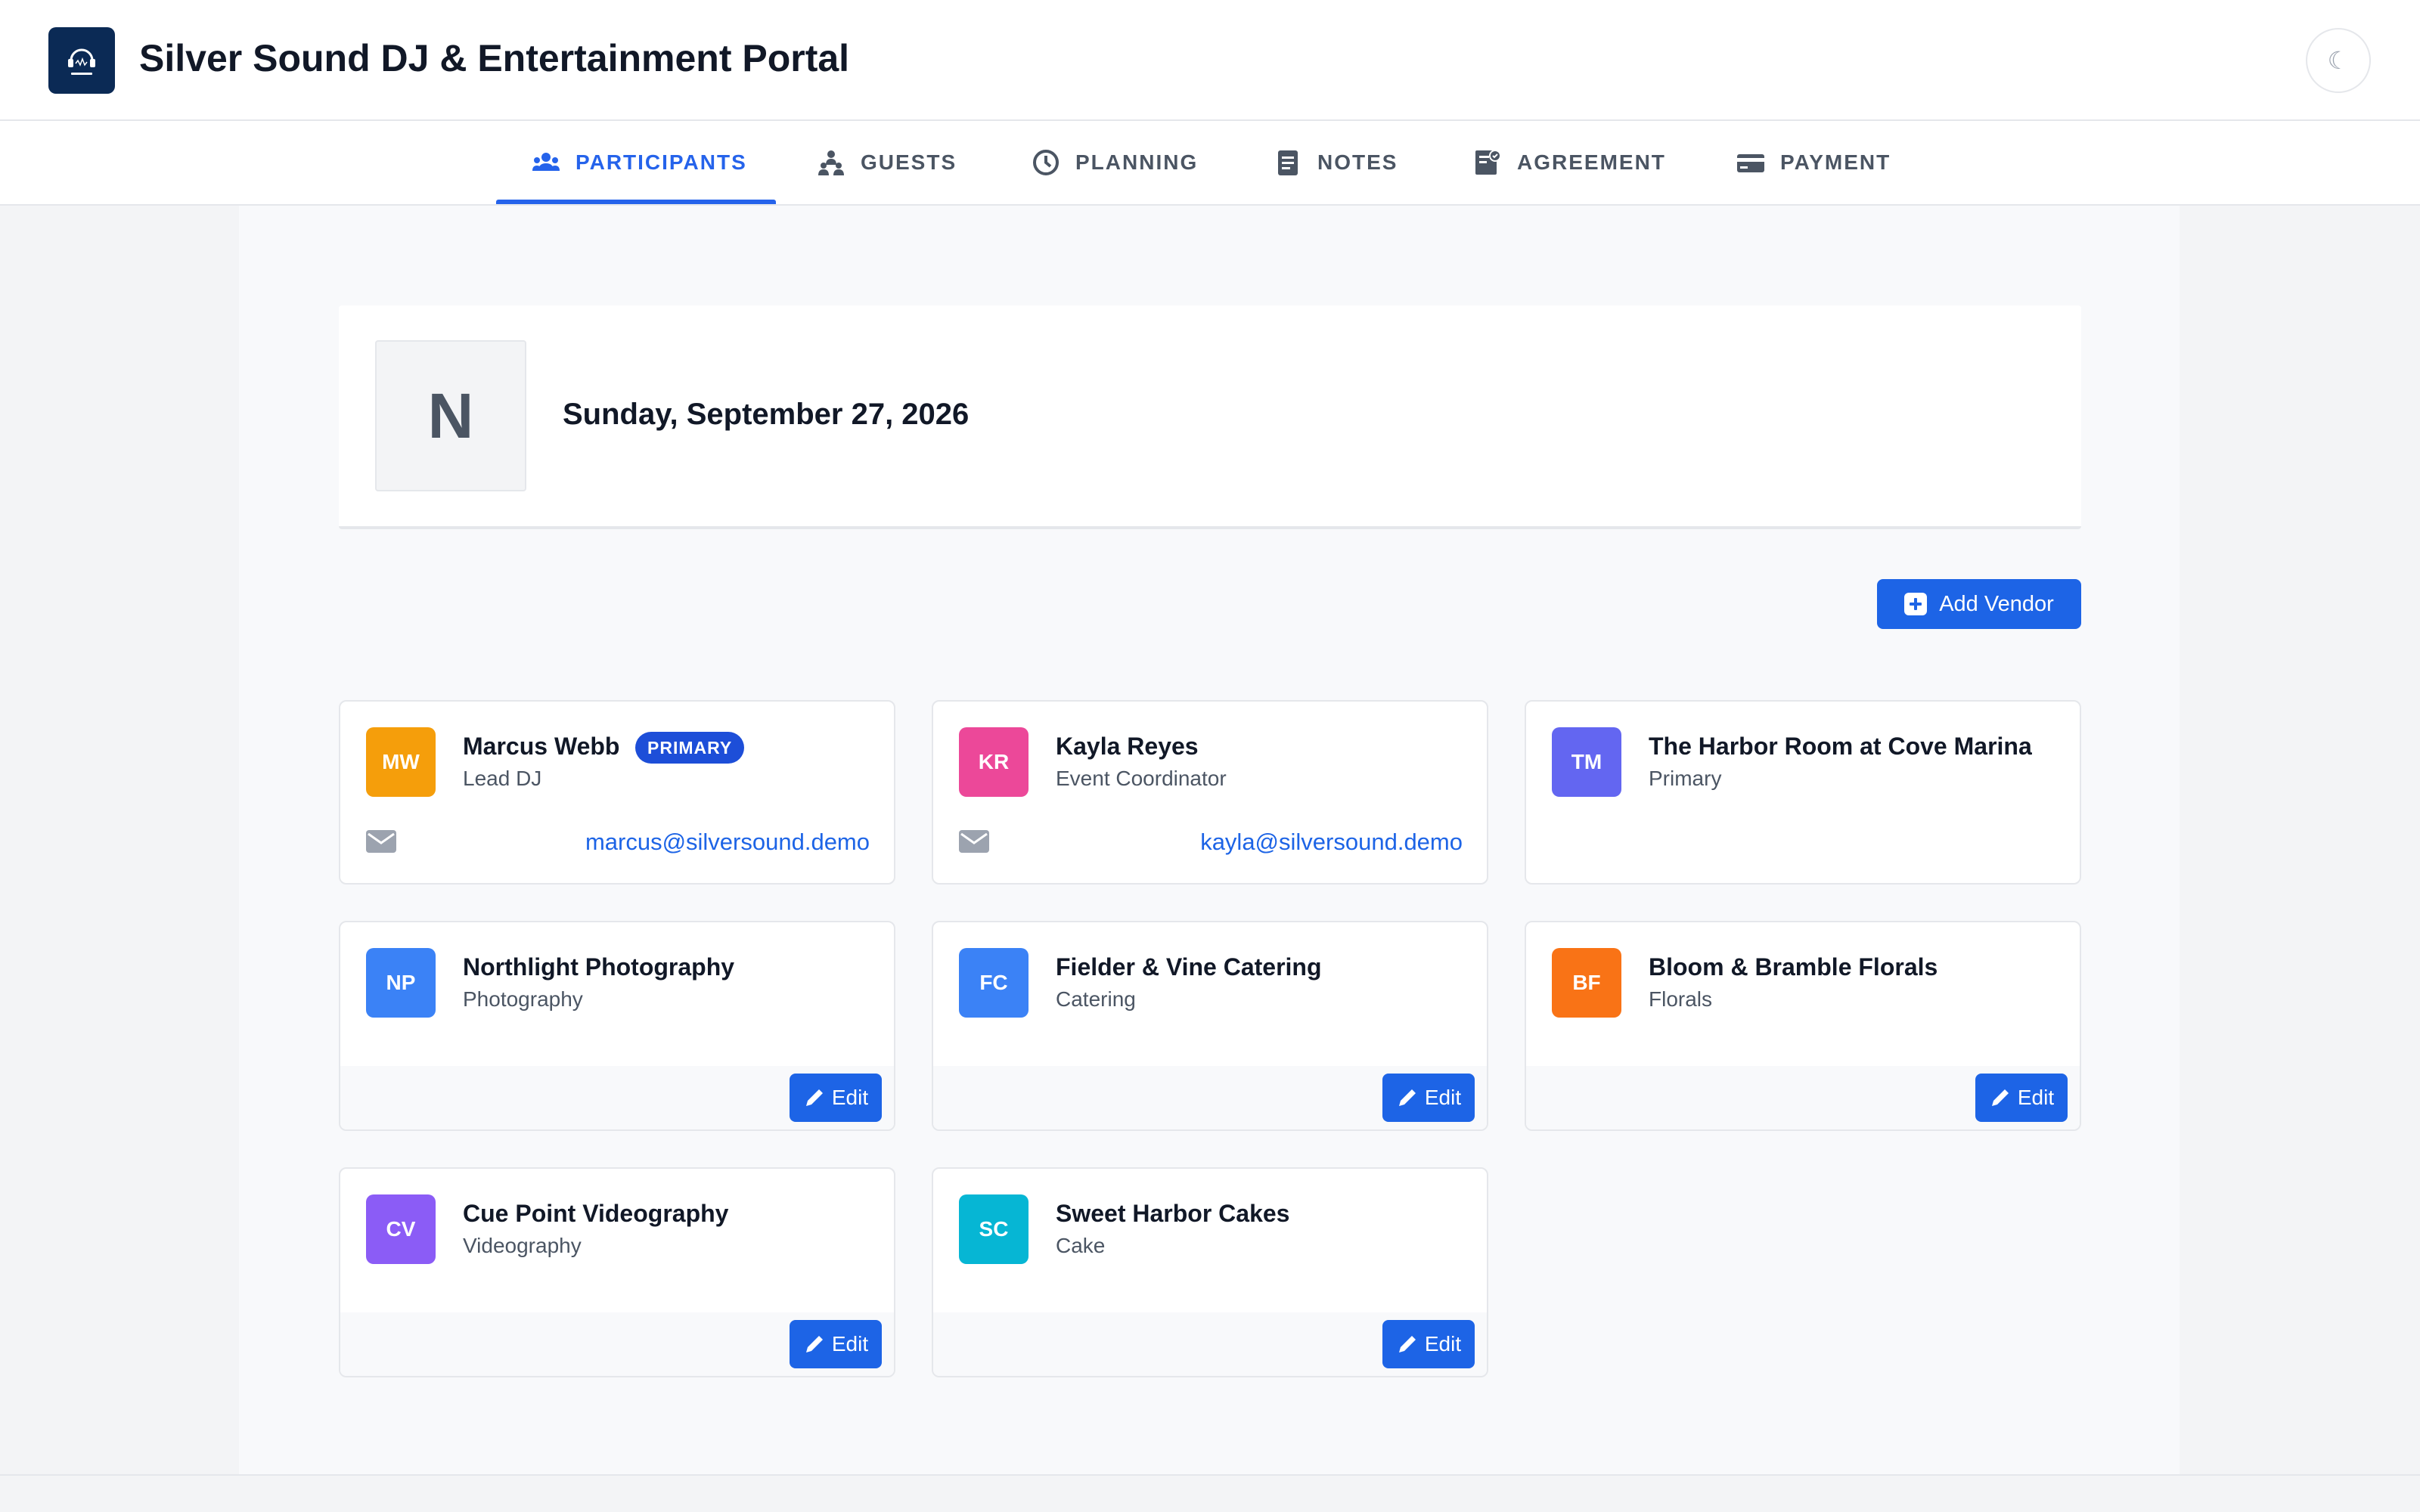  Describe the element at coordinates (1840, 746) in the screenshot. I see `participant-name: The Harbor Room at Cove Marina` at that location.